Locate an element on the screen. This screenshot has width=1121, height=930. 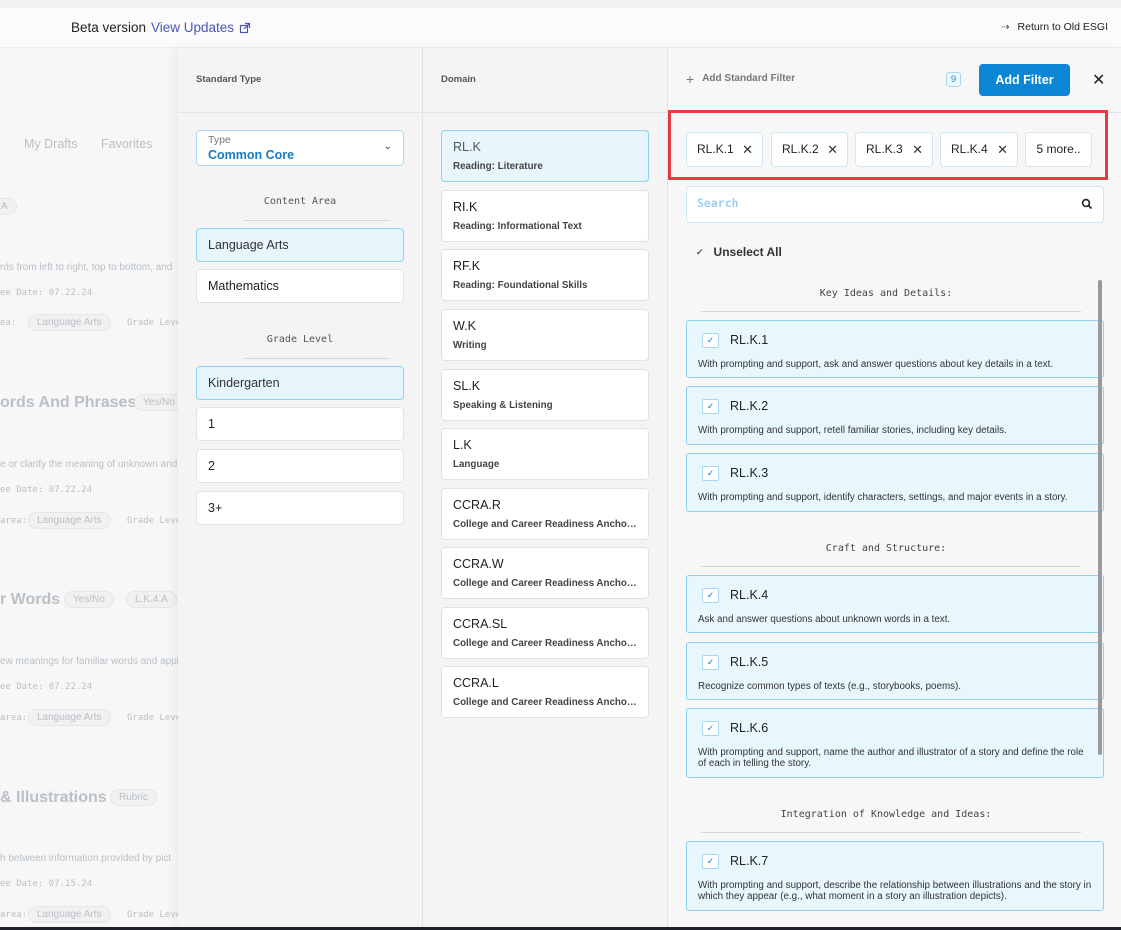
standard-code: RL.K.6 is located at coordinates (749, 728).